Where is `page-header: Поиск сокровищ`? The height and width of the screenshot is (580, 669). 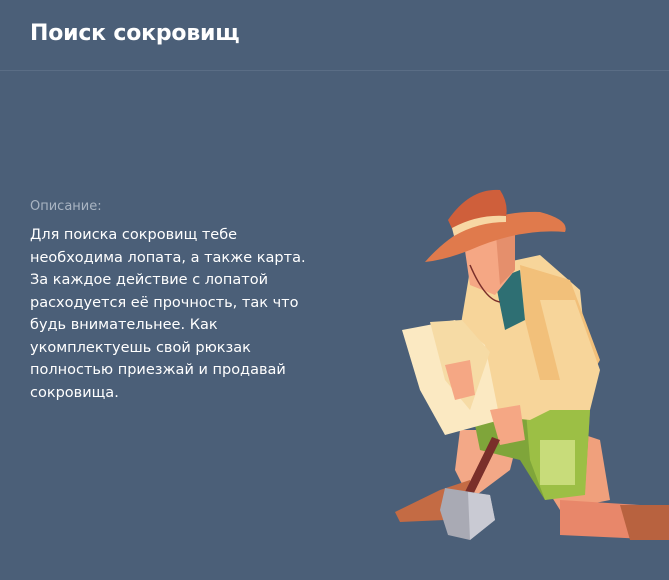
page-header: Поиск сокровищ is located at coordinates (334, 35).